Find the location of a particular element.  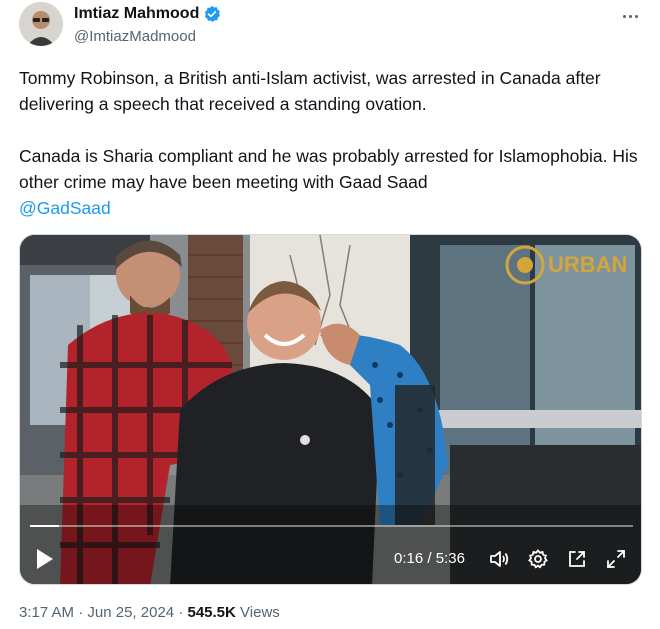

video-timestamp: 0:16 / 5:36 is located at coordinates (429, 558).